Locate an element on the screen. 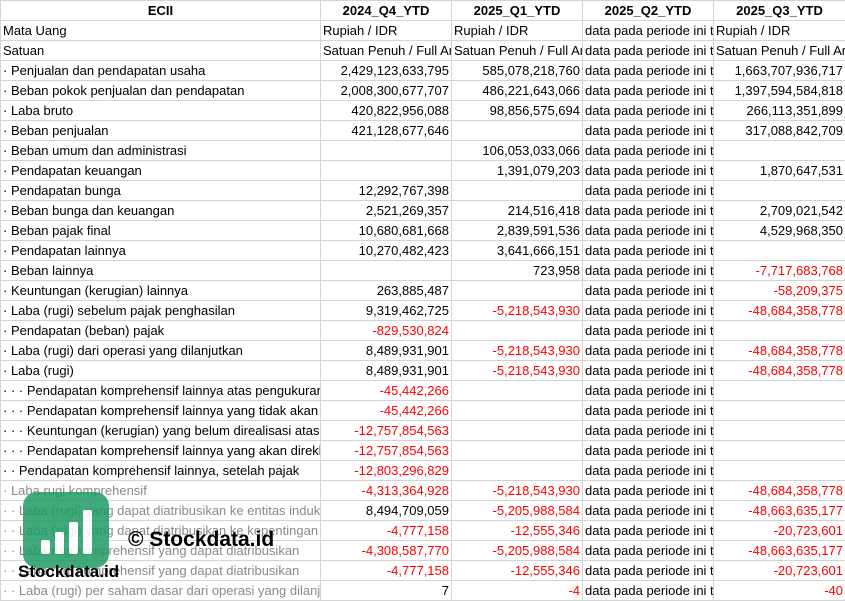 The height and width of the screenshot is (601, 845). table-cell: 8,489,931,901 is located at coordinates (386, 350).